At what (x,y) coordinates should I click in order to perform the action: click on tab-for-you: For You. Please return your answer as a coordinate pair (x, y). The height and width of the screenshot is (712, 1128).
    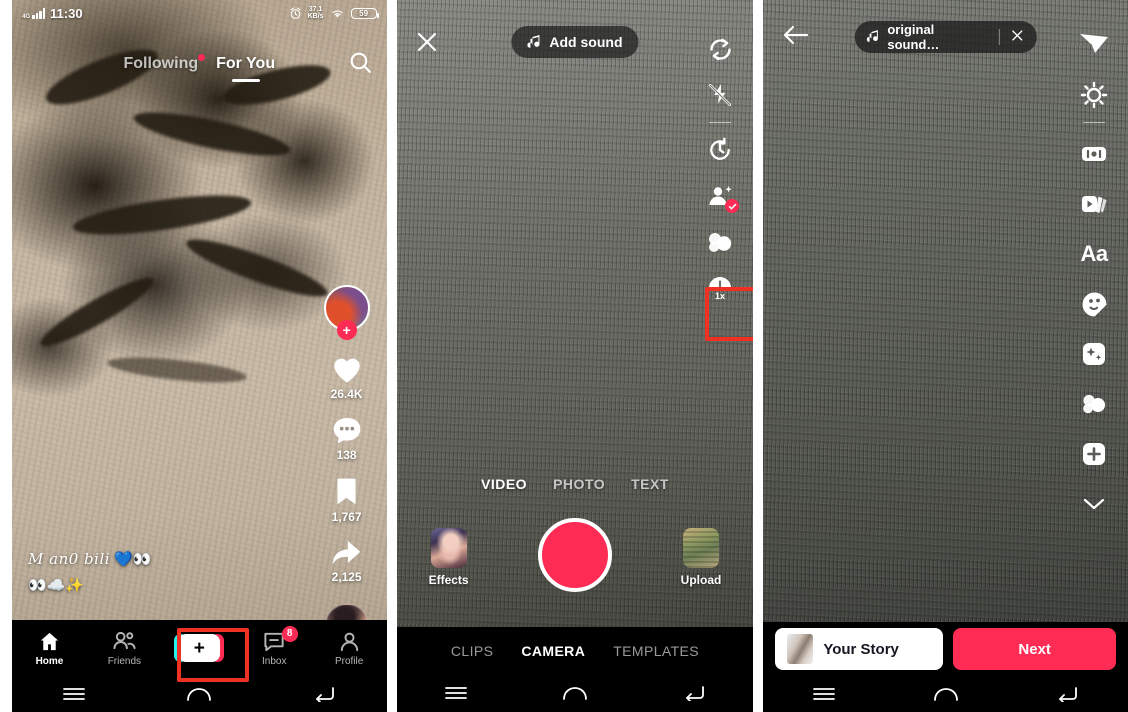
    Looking at the image, I should click on (245, 64).